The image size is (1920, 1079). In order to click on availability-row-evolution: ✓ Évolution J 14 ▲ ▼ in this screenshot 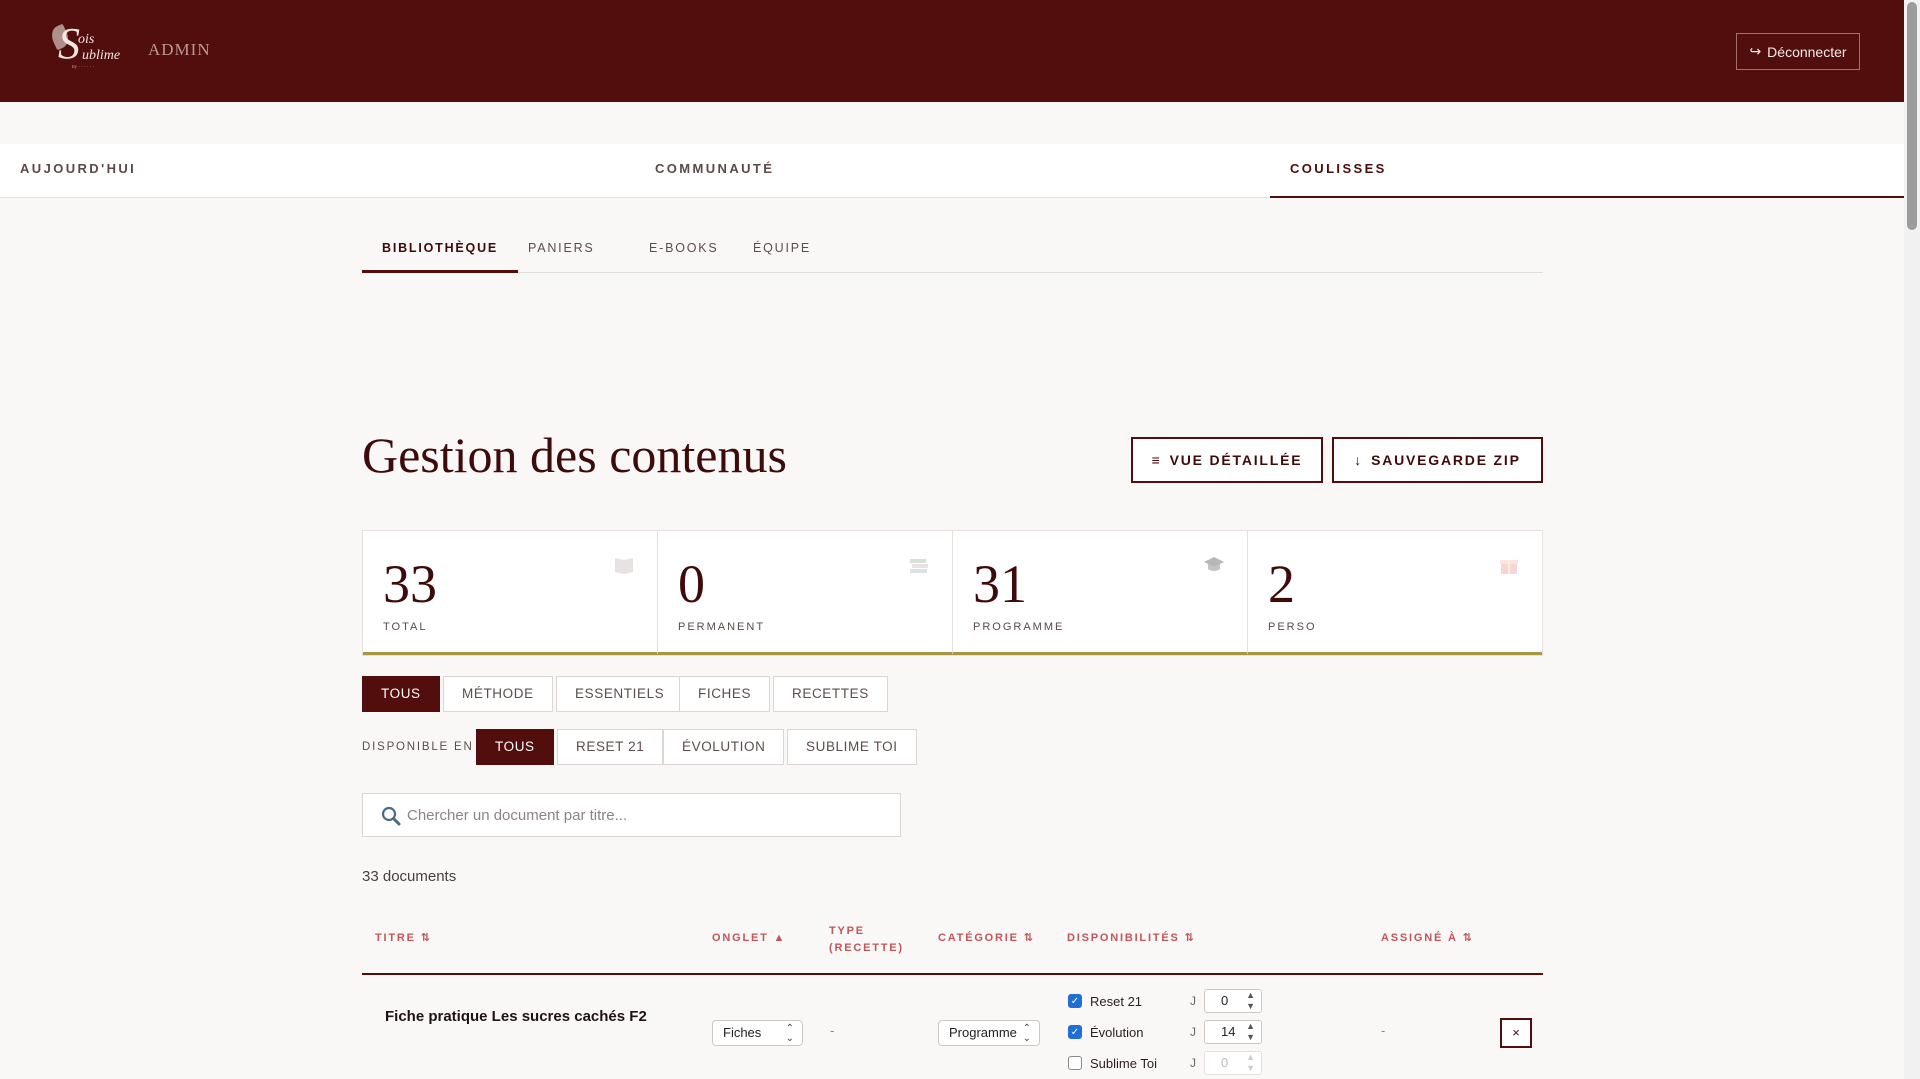, I will do `click(1165, 1032)`.